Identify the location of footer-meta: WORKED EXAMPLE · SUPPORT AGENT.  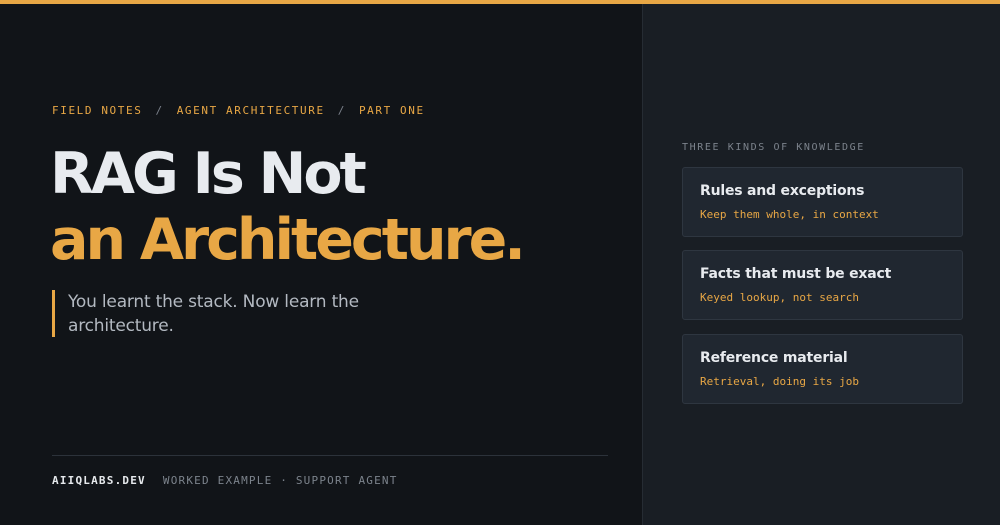
(280, 480).